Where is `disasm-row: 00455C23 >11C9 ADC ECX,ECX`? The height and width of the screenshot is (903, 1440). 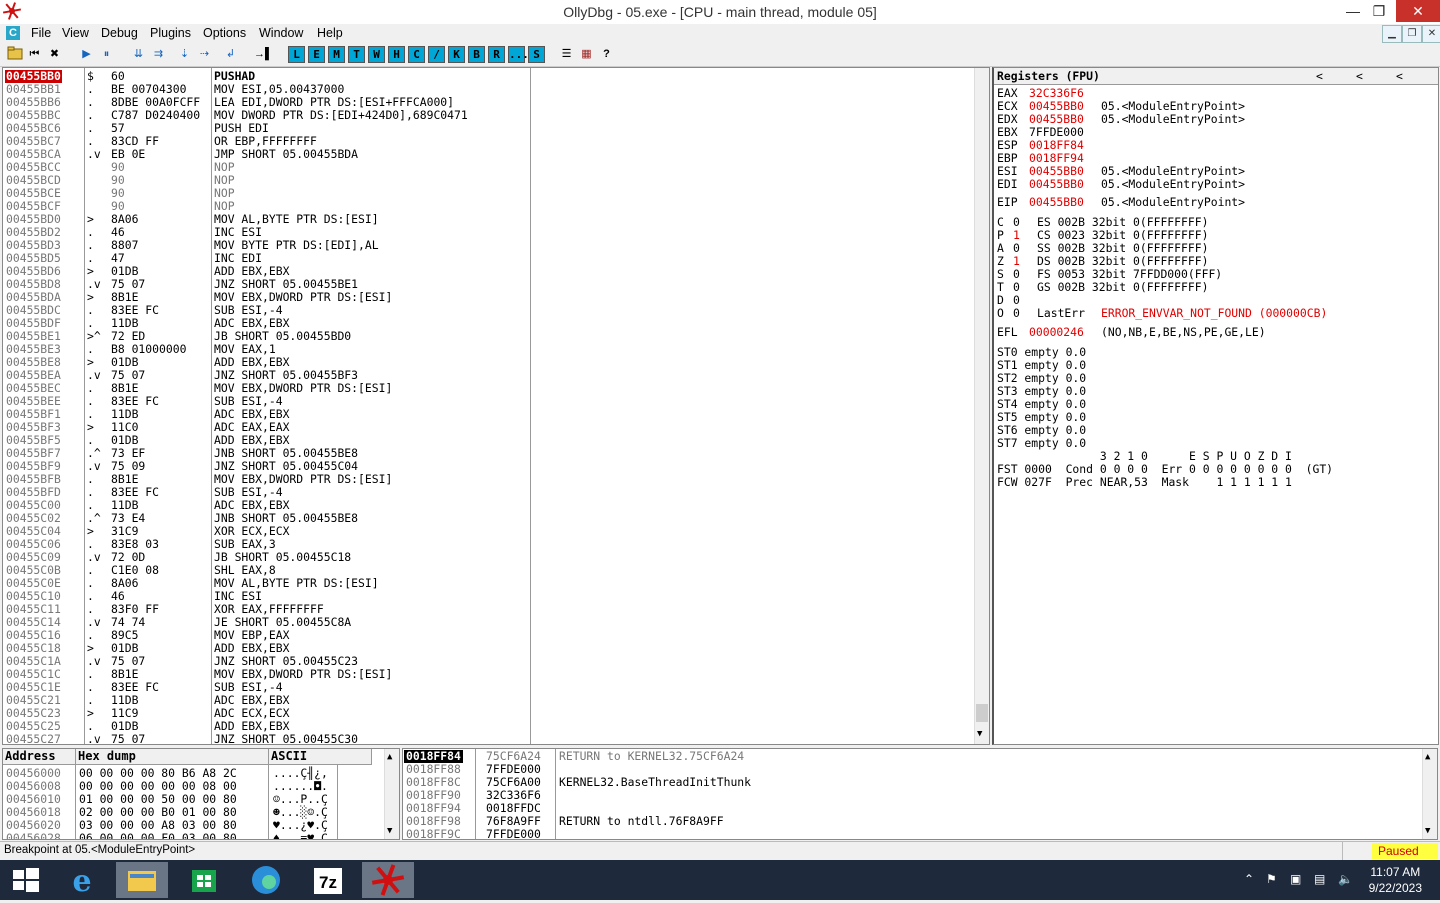 disasm-row: 00455C23 >11C9 ADC ECX,ECX is located at coordinates (488, 713).